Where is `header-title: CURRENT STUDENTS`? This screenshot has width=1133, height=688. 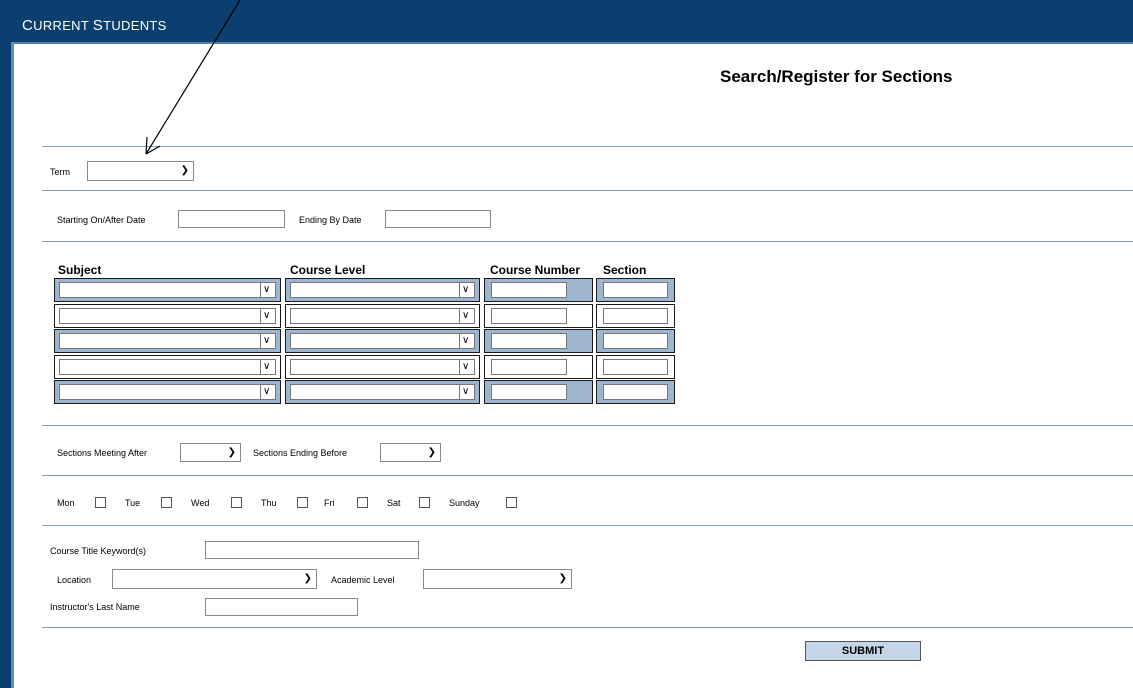
header-title: CURRENT STUDENTS is located at coordinates (94, 25).